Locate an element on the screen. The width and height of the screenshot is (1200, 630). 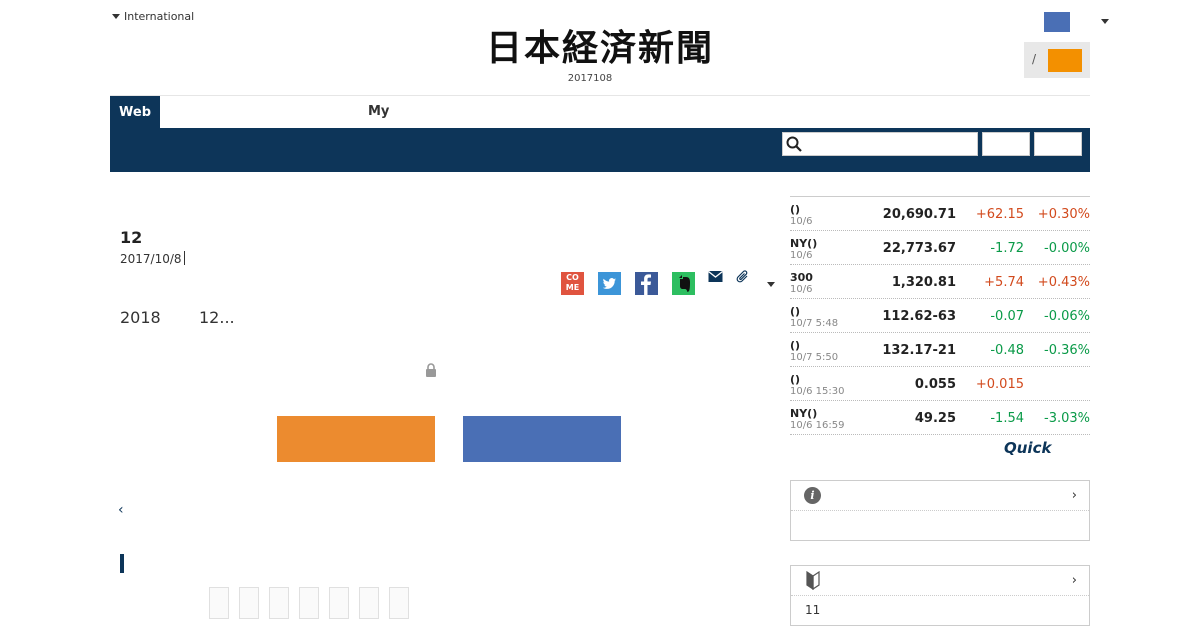
market-value: 132.17-21 is located at coordinates (919, 350).